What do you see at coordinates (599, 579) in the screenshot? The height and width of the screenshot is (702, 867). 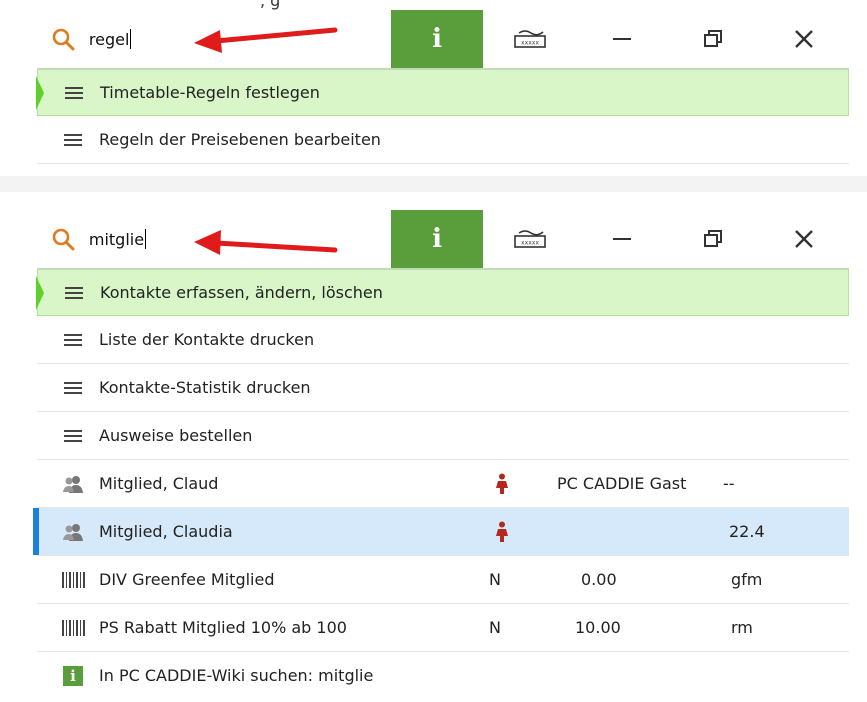 I see `article-price: 0.00` at bounding box center [599, 579].